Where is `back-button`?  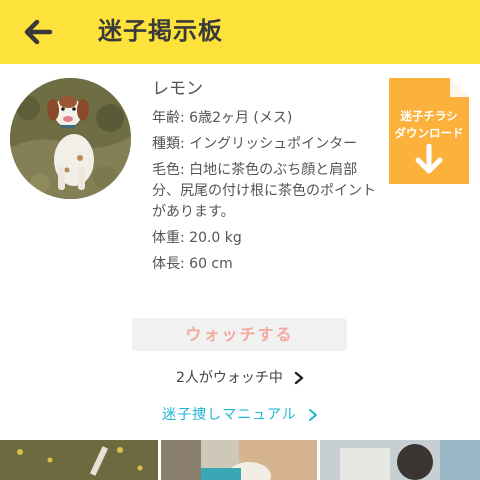 back-button is located at coordinates (38, 32).